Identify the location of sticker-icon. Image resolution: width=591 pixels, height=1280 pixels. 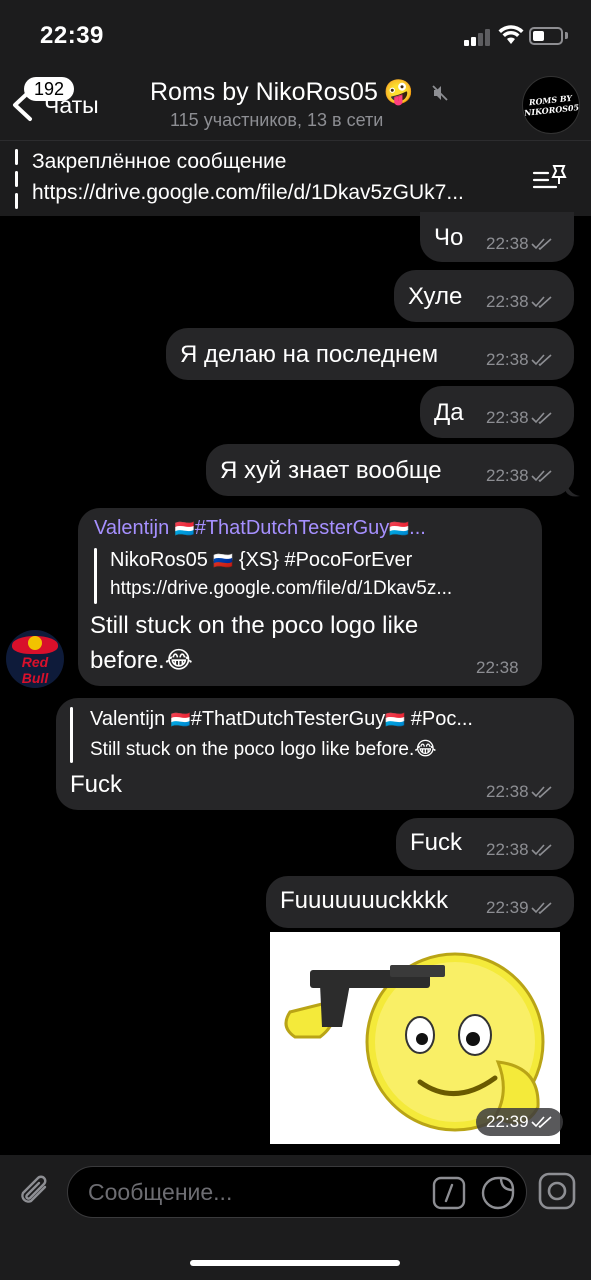
(498, 1193).